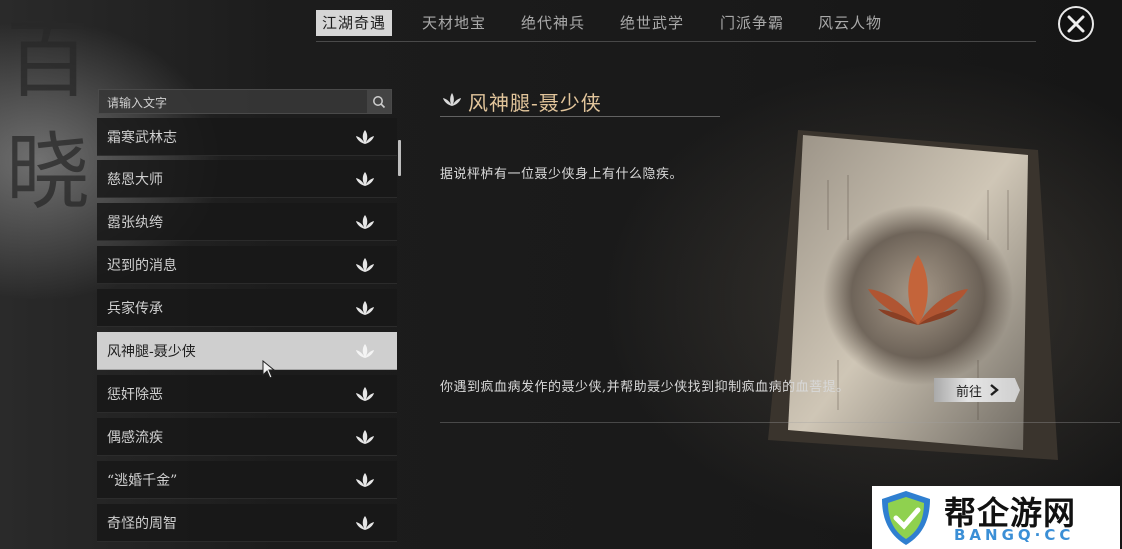  I want to click on quest-description: 据说枰栌有一位聂少侠身上有什么隐疾。, so click(562, 174).